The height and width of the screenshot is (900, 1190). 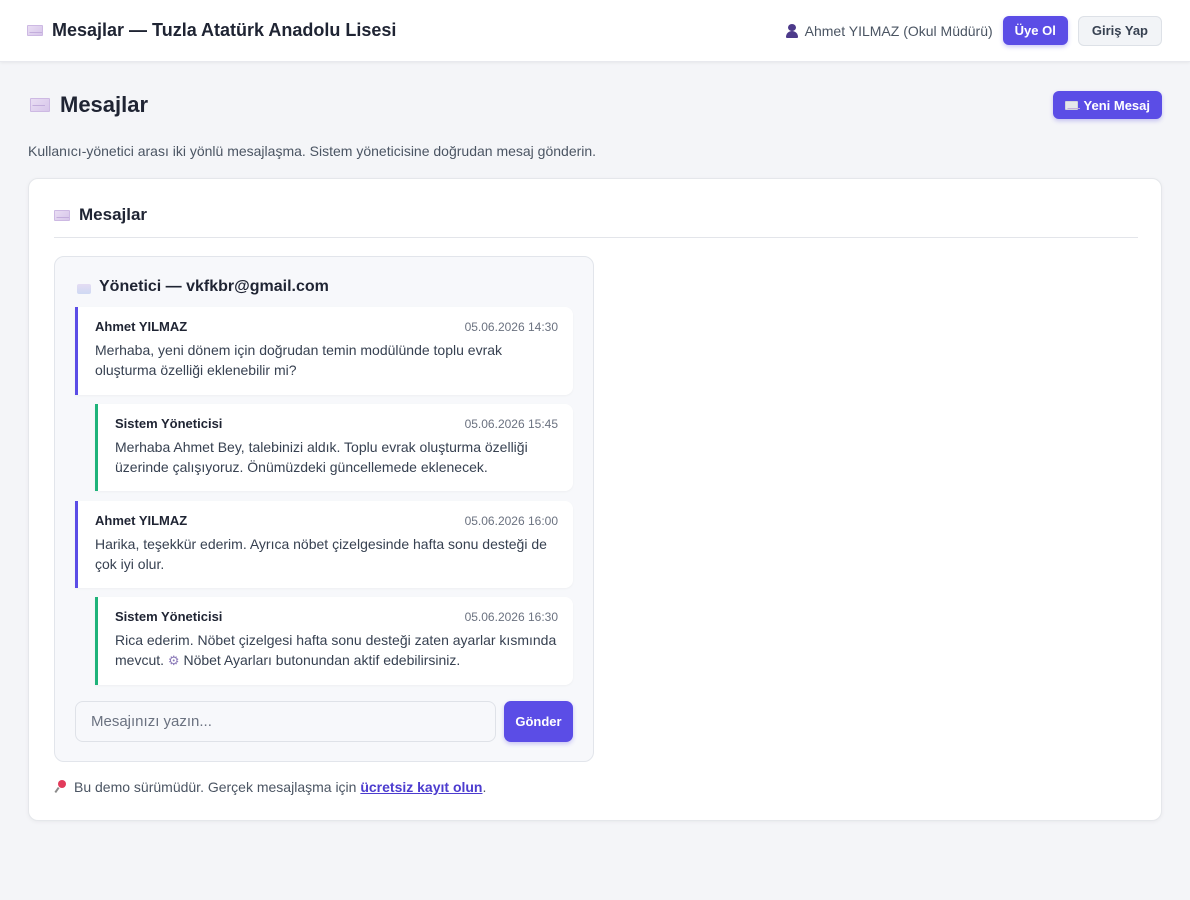 What do you see at coordinates (214, 286) in the screenshot?
I see `thread-title: Yönetici — vkfkbr@gmail.com` at bounding box center [214, 286].